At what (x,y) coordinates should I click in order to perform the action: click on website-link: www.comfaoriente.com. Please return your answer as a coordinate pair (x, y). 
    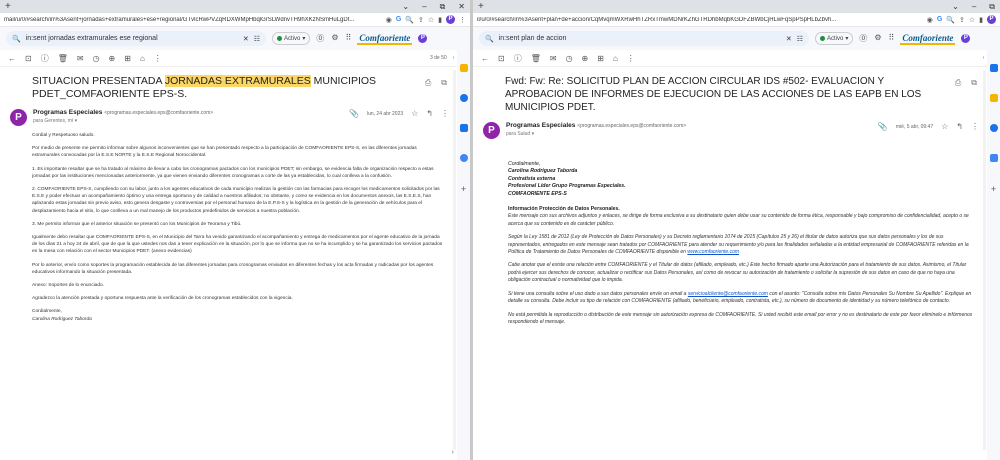
    Looking at the image, I should click on (713, 252).